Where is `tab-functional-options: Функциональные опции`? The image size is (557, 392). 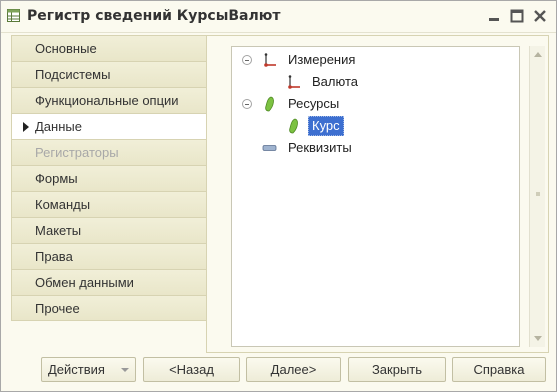 tab-functional-options: Функциональные опции is located at coordinates (109, 100).